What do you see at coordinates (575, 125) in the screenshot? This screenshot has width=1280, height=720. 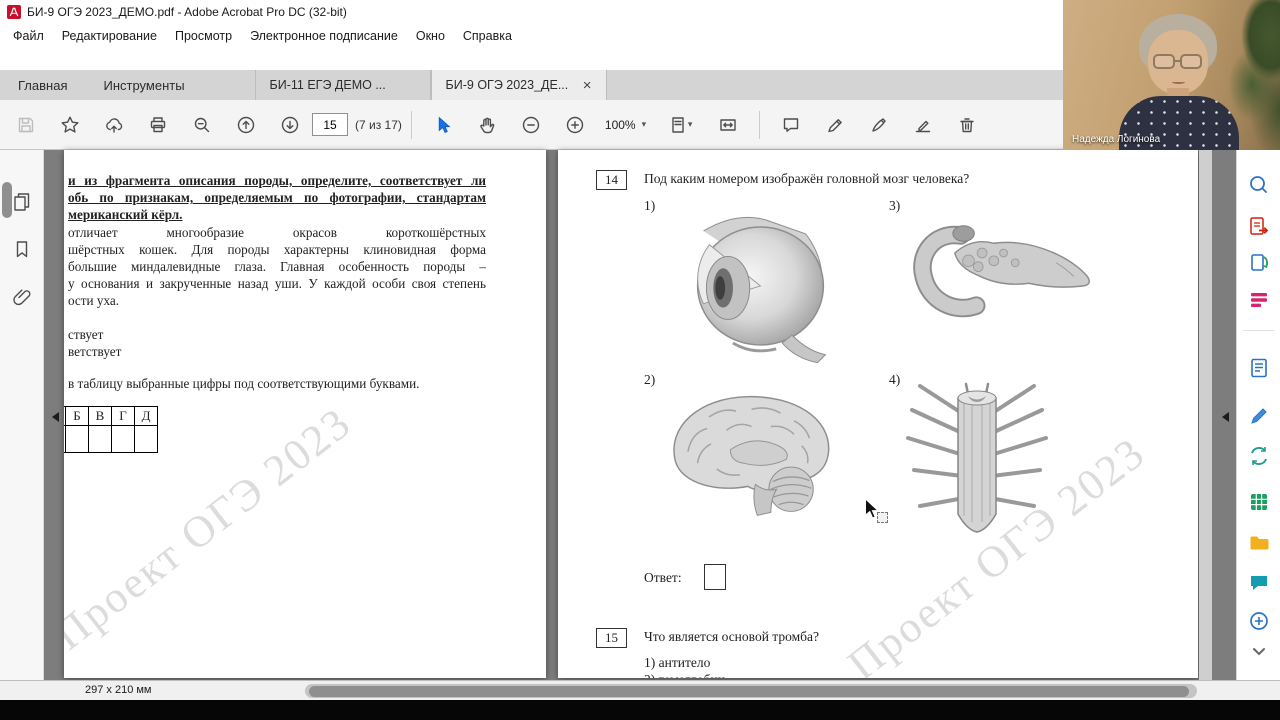 I see `zoom-in-button` at bounding box center [575, 125].